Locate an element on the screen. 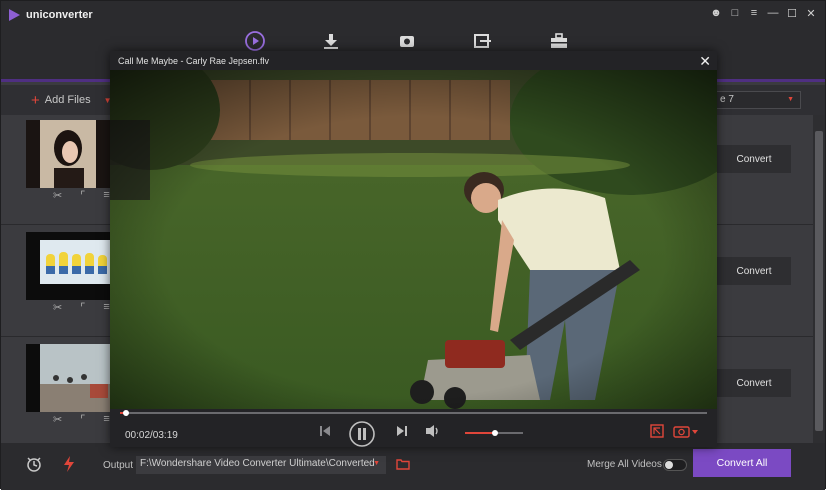  logo-icon is located at coordinates (14, 15).